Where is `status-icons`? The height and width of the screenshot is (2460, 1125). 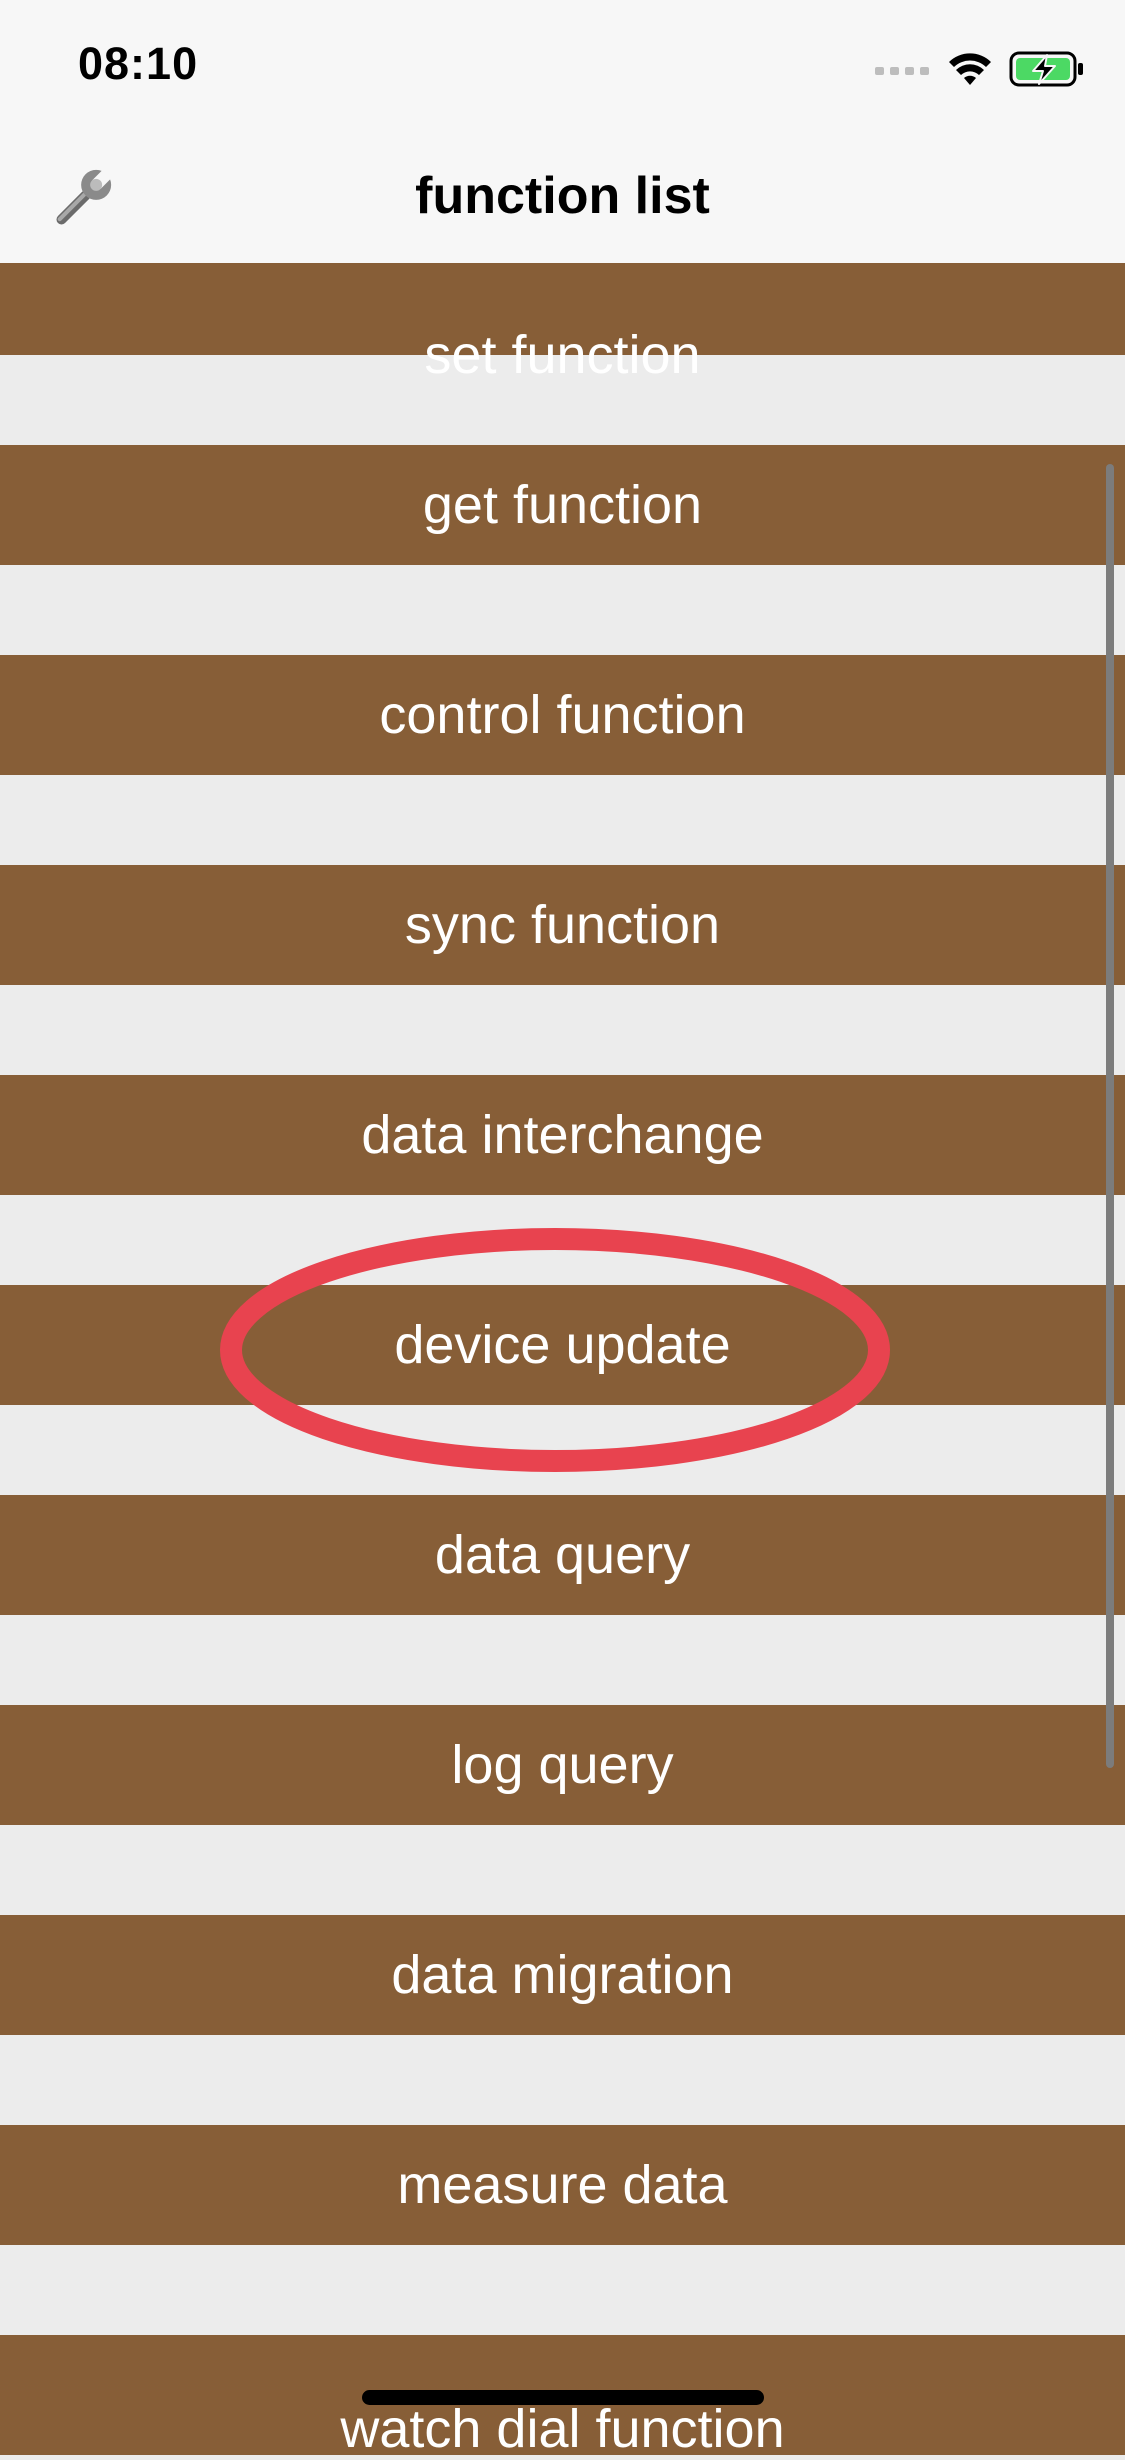 status-icons is located at coordinates (980, 69).